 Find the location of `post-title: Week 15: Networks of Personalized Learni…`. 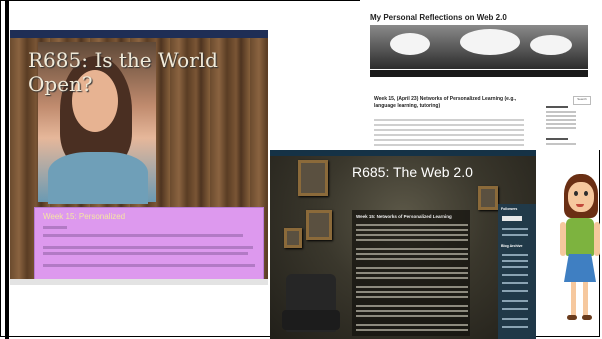

post-title: Week 15: Networks of Personalized Learni… is located at coordinates (412, 216).